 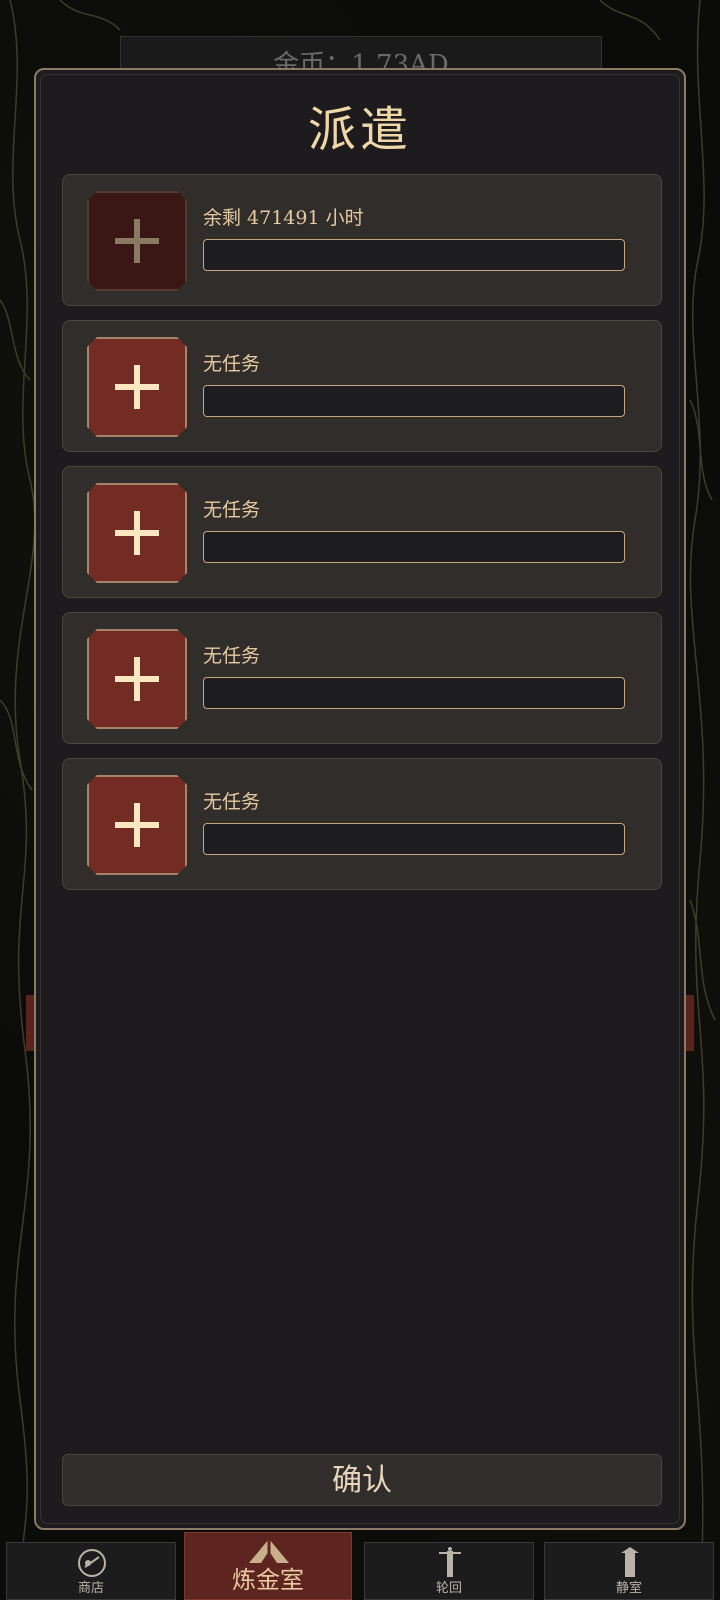 I want to click on nav-label: 商店, so click(x=90, y=1588).